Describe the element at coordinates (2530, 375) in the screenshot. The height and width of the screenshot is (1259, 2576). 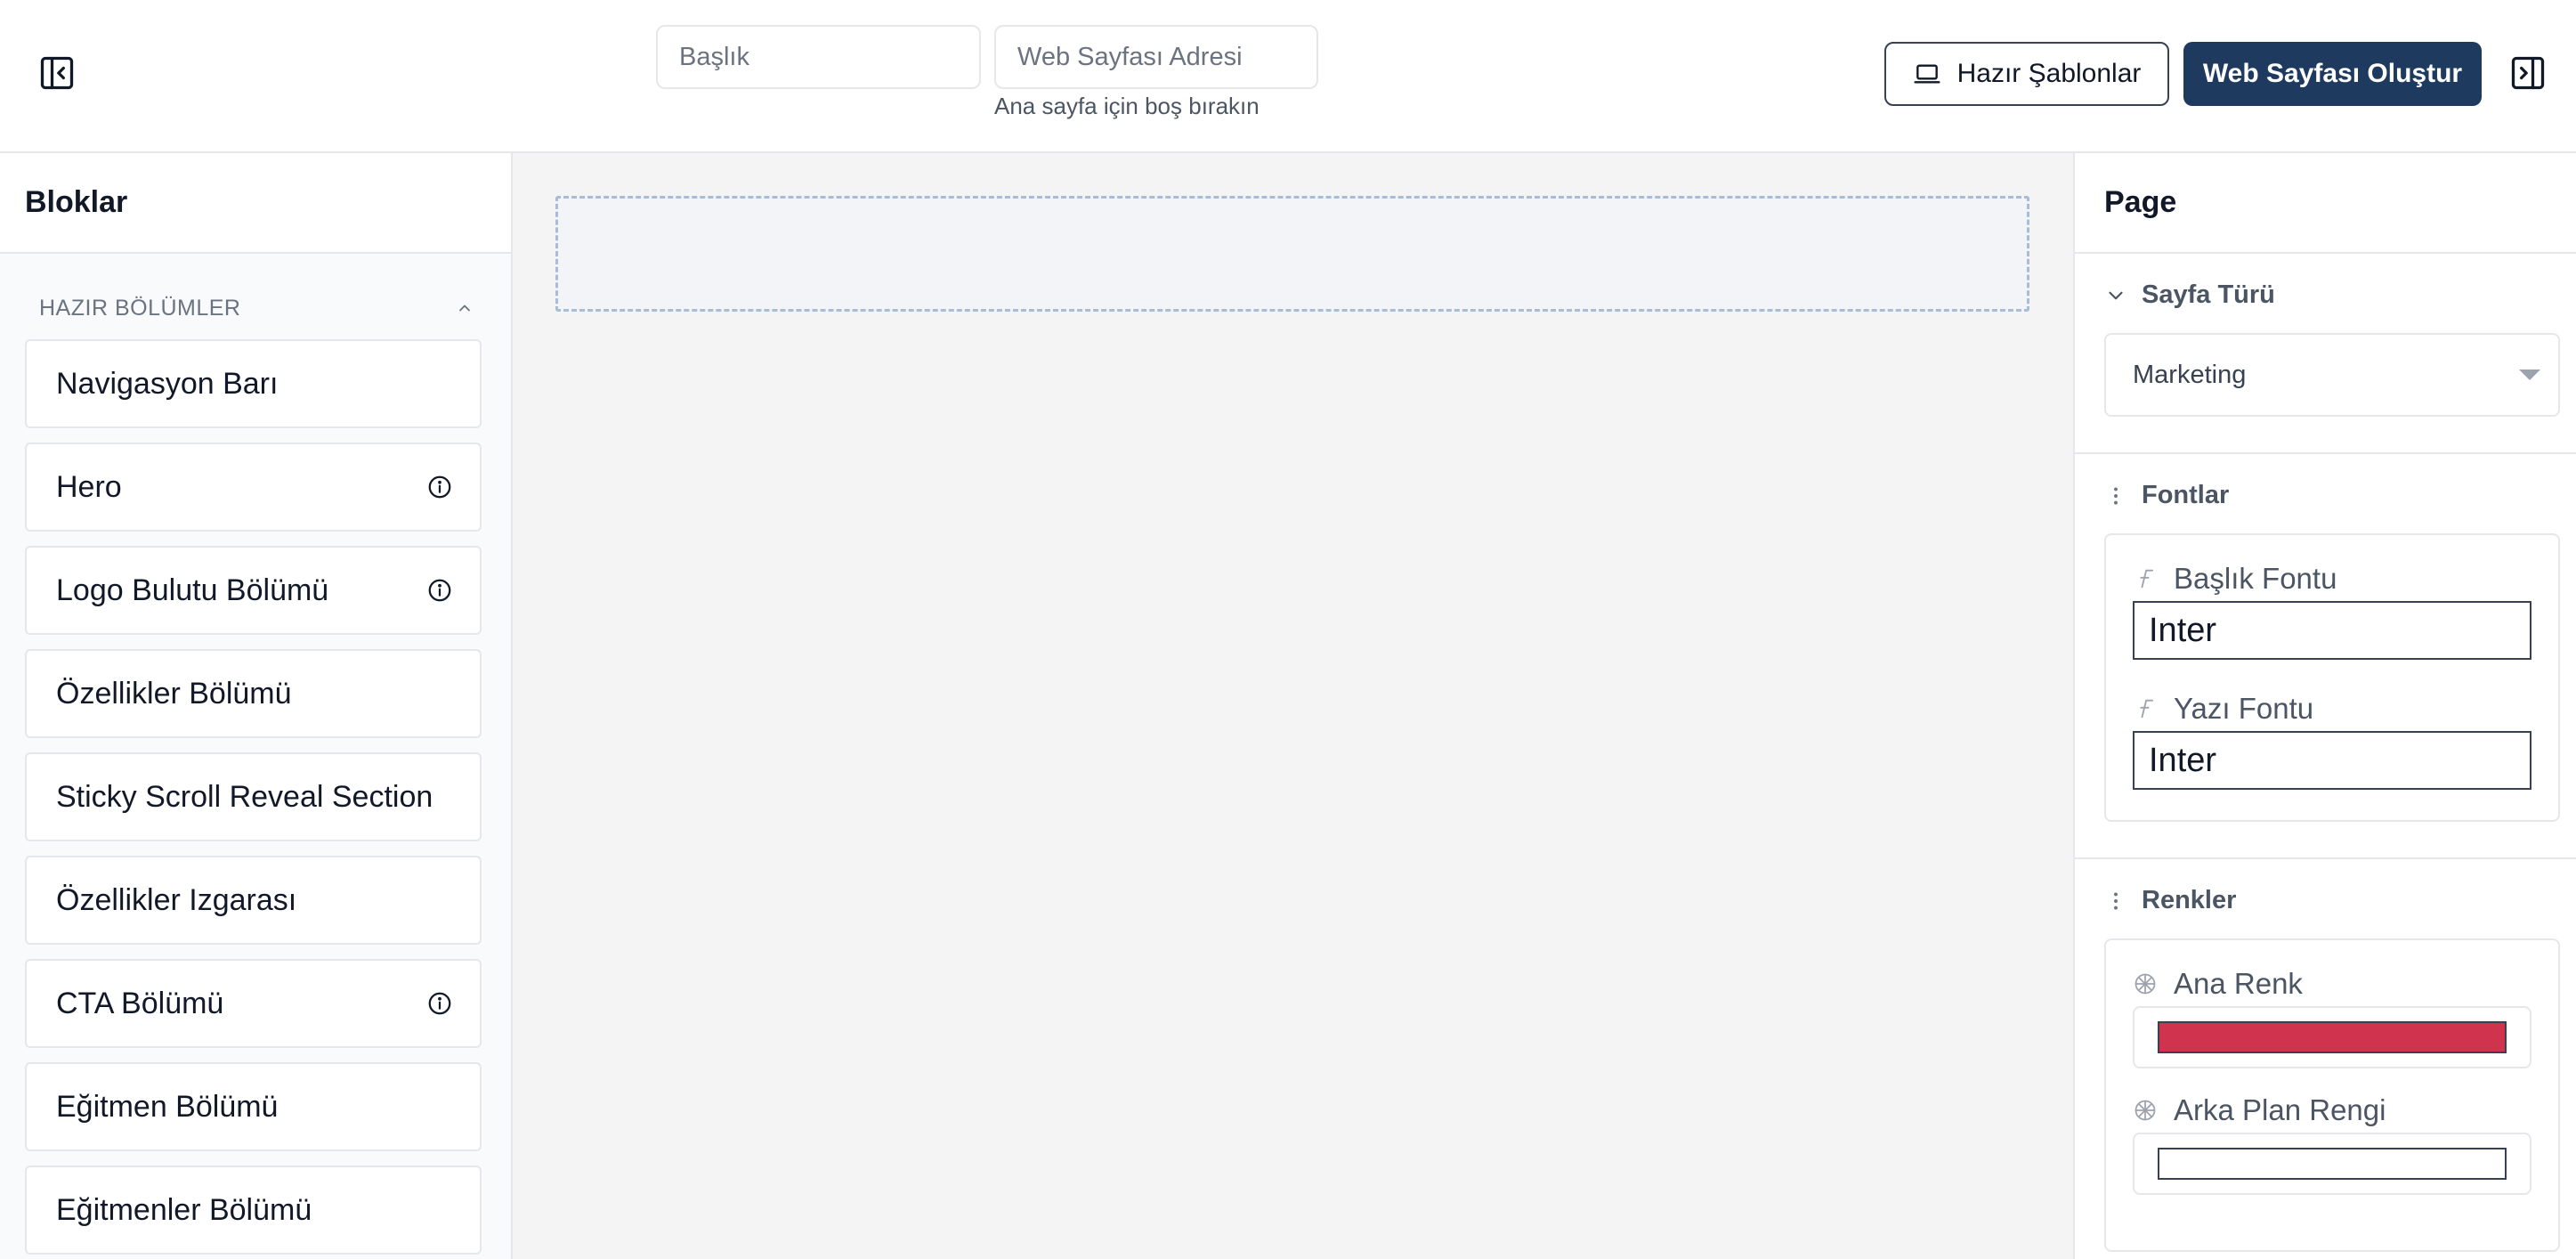
I see `caret-down-icon` at that location.